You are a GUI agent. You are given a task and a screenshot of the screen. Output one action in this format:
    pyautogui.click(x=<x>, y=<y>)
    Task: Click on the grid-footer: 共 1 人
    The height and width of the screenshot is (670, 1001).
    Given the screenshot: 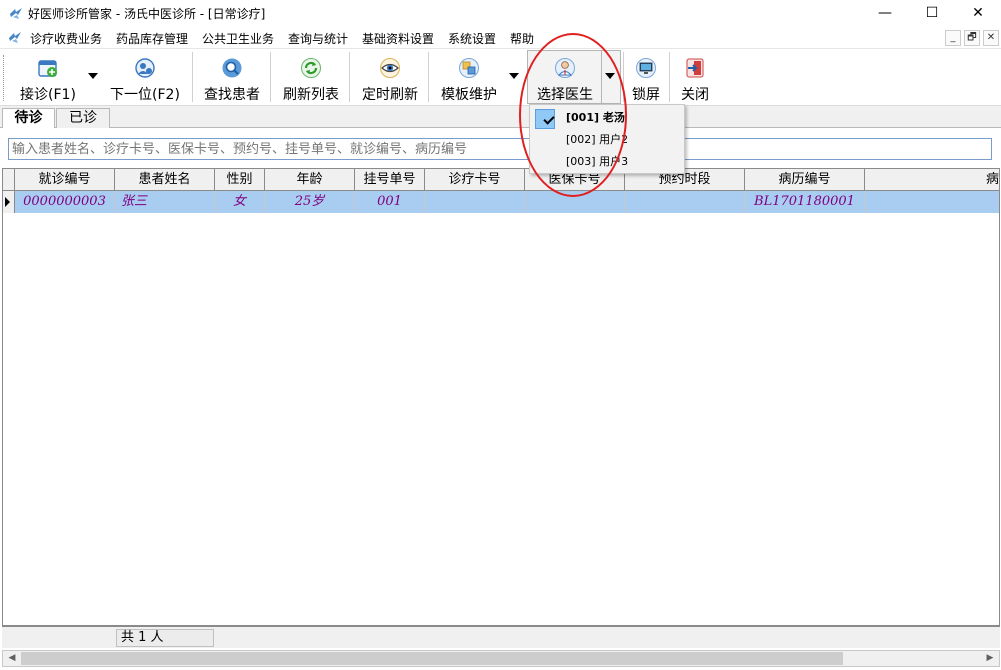 What is the action you would take?
    pyautogui.click(x=501, y=637)
    